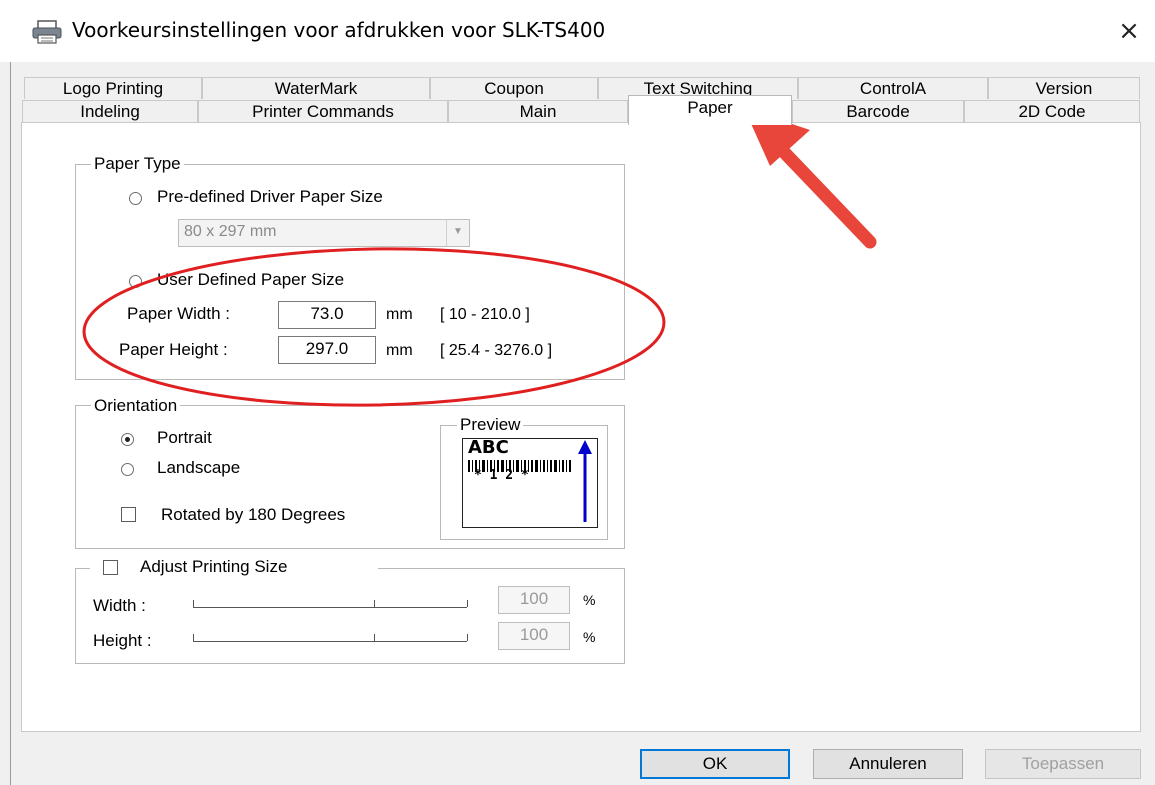 Image resolution: width=1155 pixels, height=785 pixels. Describe the element at coordinates (127, 469) in the screenshot. I see `landscape-radio` at that location.